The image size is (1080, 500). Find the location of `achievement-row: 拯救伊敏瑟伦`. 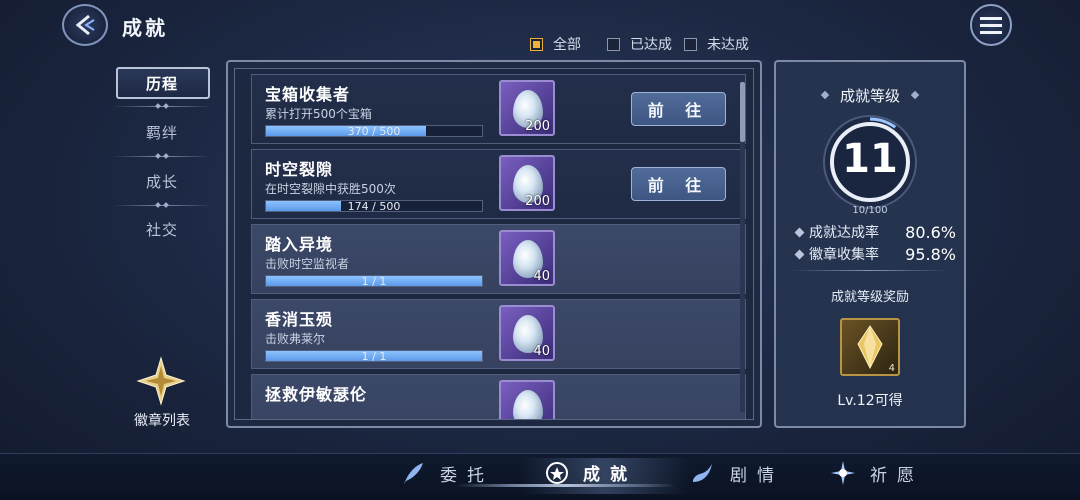

achievement-row: 拯救伊敏瑟伦 is located at coordinates (498, 396).